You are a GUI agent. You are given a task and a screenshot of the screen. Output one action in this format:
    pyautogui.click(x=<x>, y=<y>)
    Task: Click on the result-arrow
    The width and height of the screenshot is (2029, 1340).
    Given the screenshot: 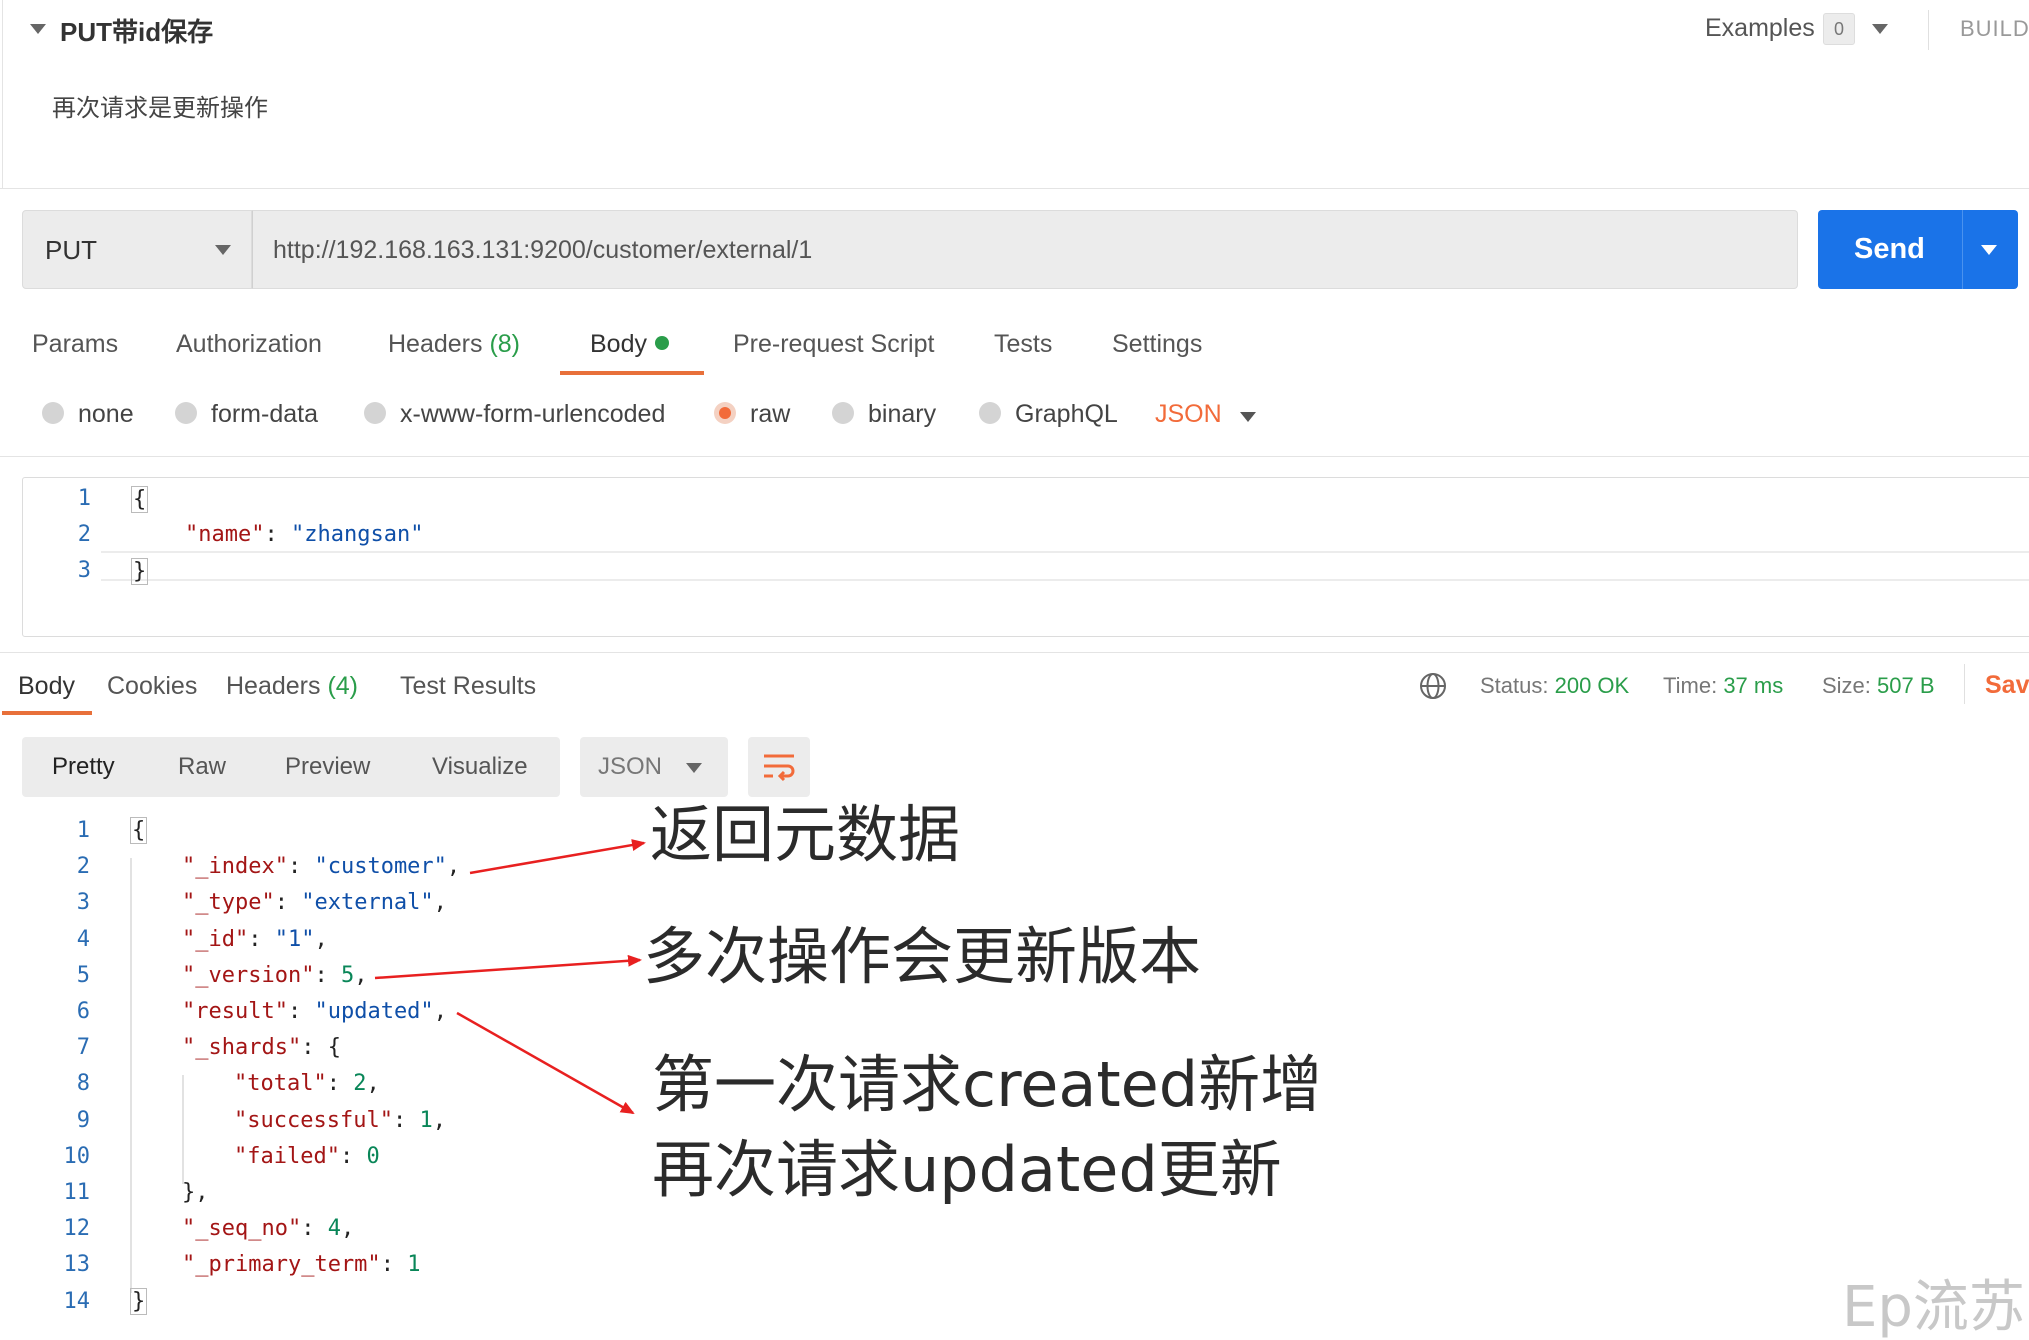 What is the action you would take?
    pyautogui.click(x=545, y=1063)
    